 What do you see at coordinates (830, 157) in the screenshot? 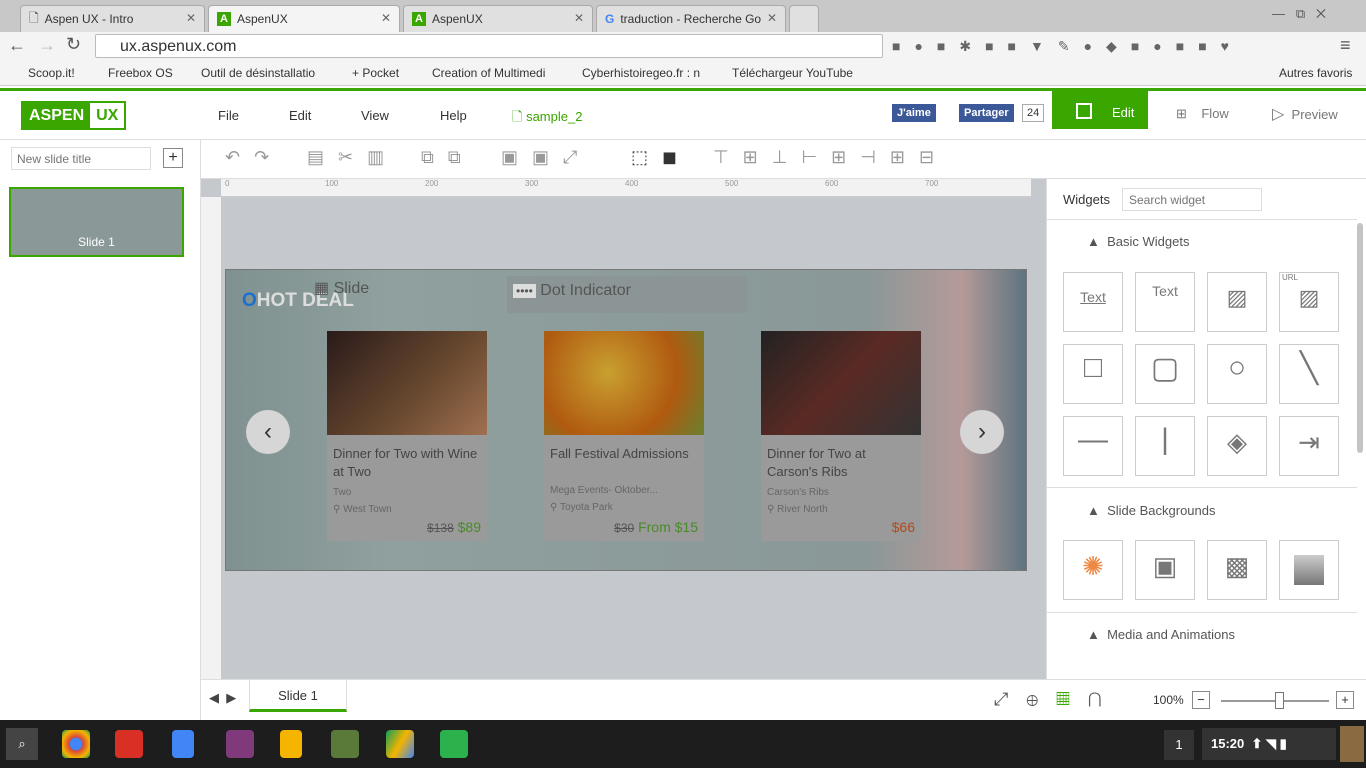
I see `align-icons: ⊤⊞⊥⊢⊞⊣⊞⊟` at bounding box center [830, 157].